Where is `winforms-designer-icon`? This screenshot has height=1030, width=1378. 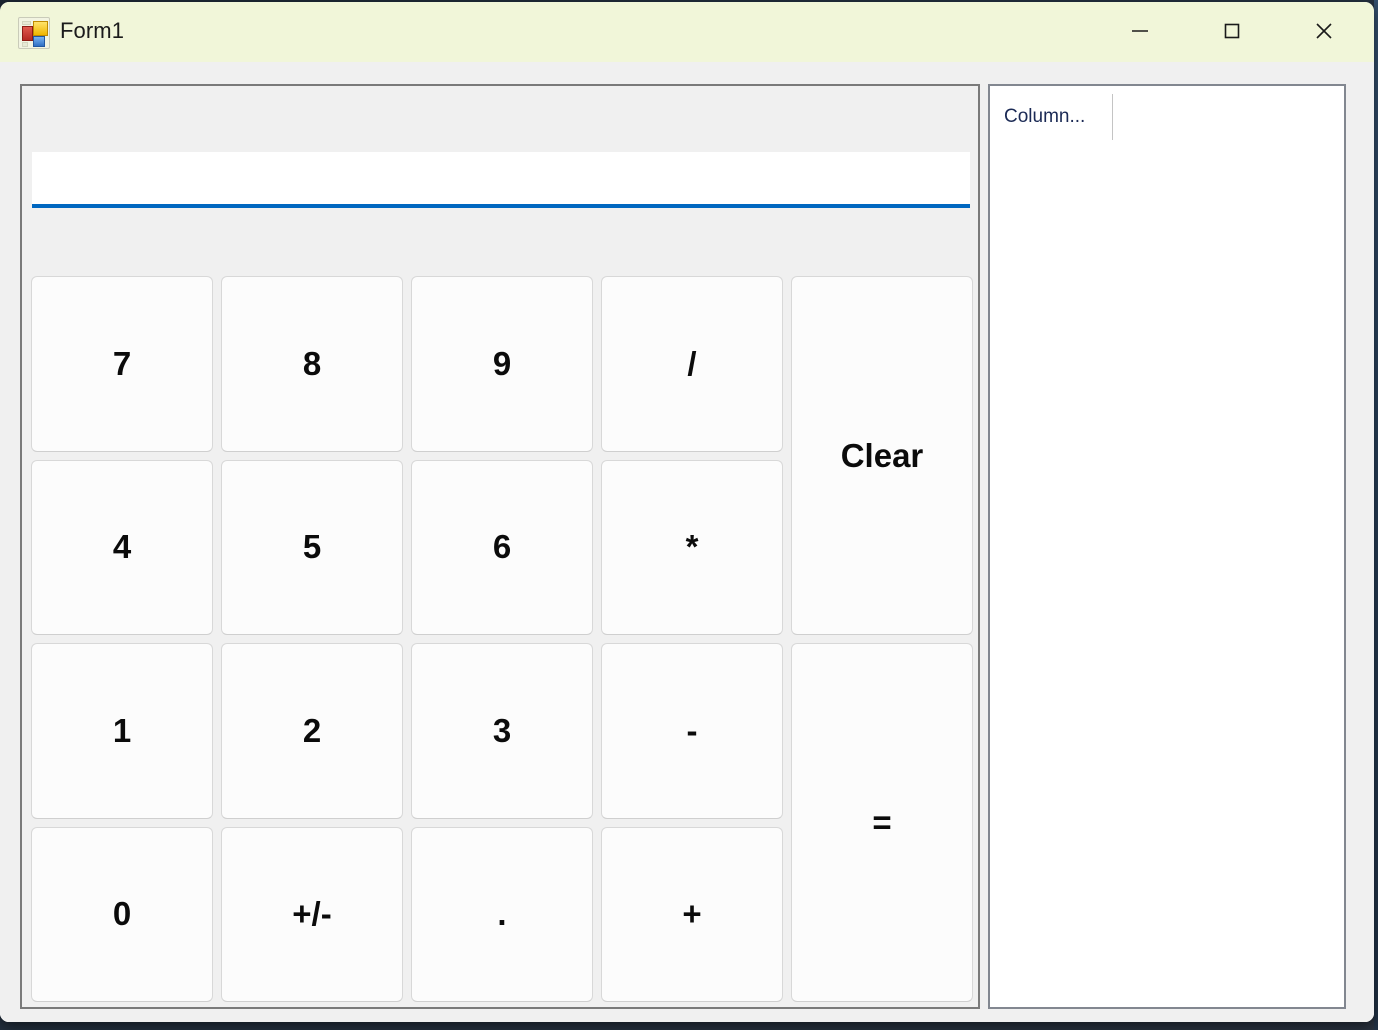
winforms-designer-icon is located at coordinates (34, 33).